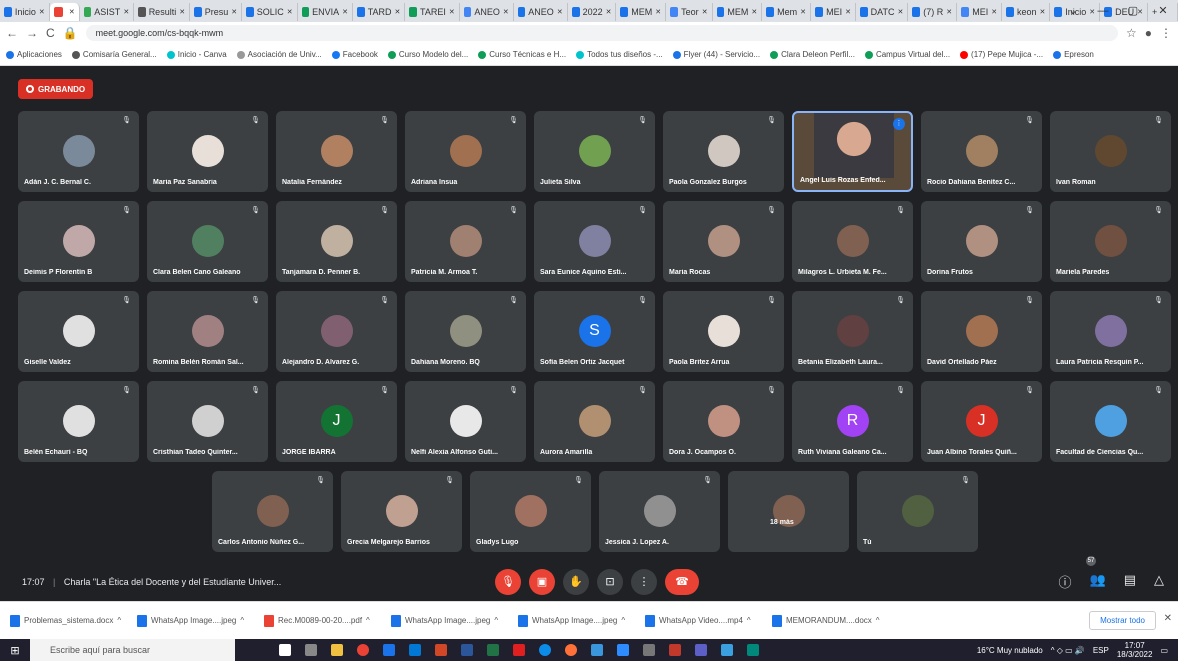 The image size is (1178, 661). What do you see at coordinates (1133, 11) in the screenshot?
I see `maximize-window-icon: ▢` at bounding box center [1133, 11].